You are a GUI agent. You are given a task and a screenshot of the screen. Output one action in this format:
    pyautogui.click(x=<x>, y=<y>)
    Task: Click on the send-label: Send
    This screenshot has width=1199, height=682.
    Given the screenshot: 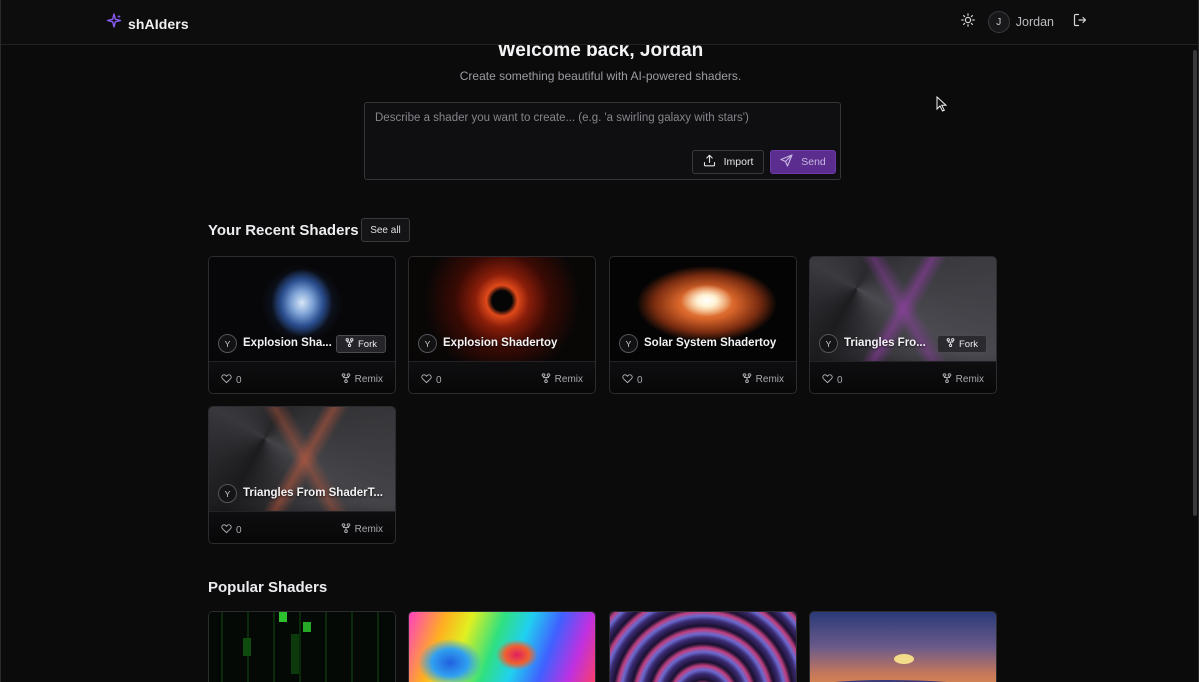 What is the action you would take?
    pyautogui.click(x=813, y=162)
    